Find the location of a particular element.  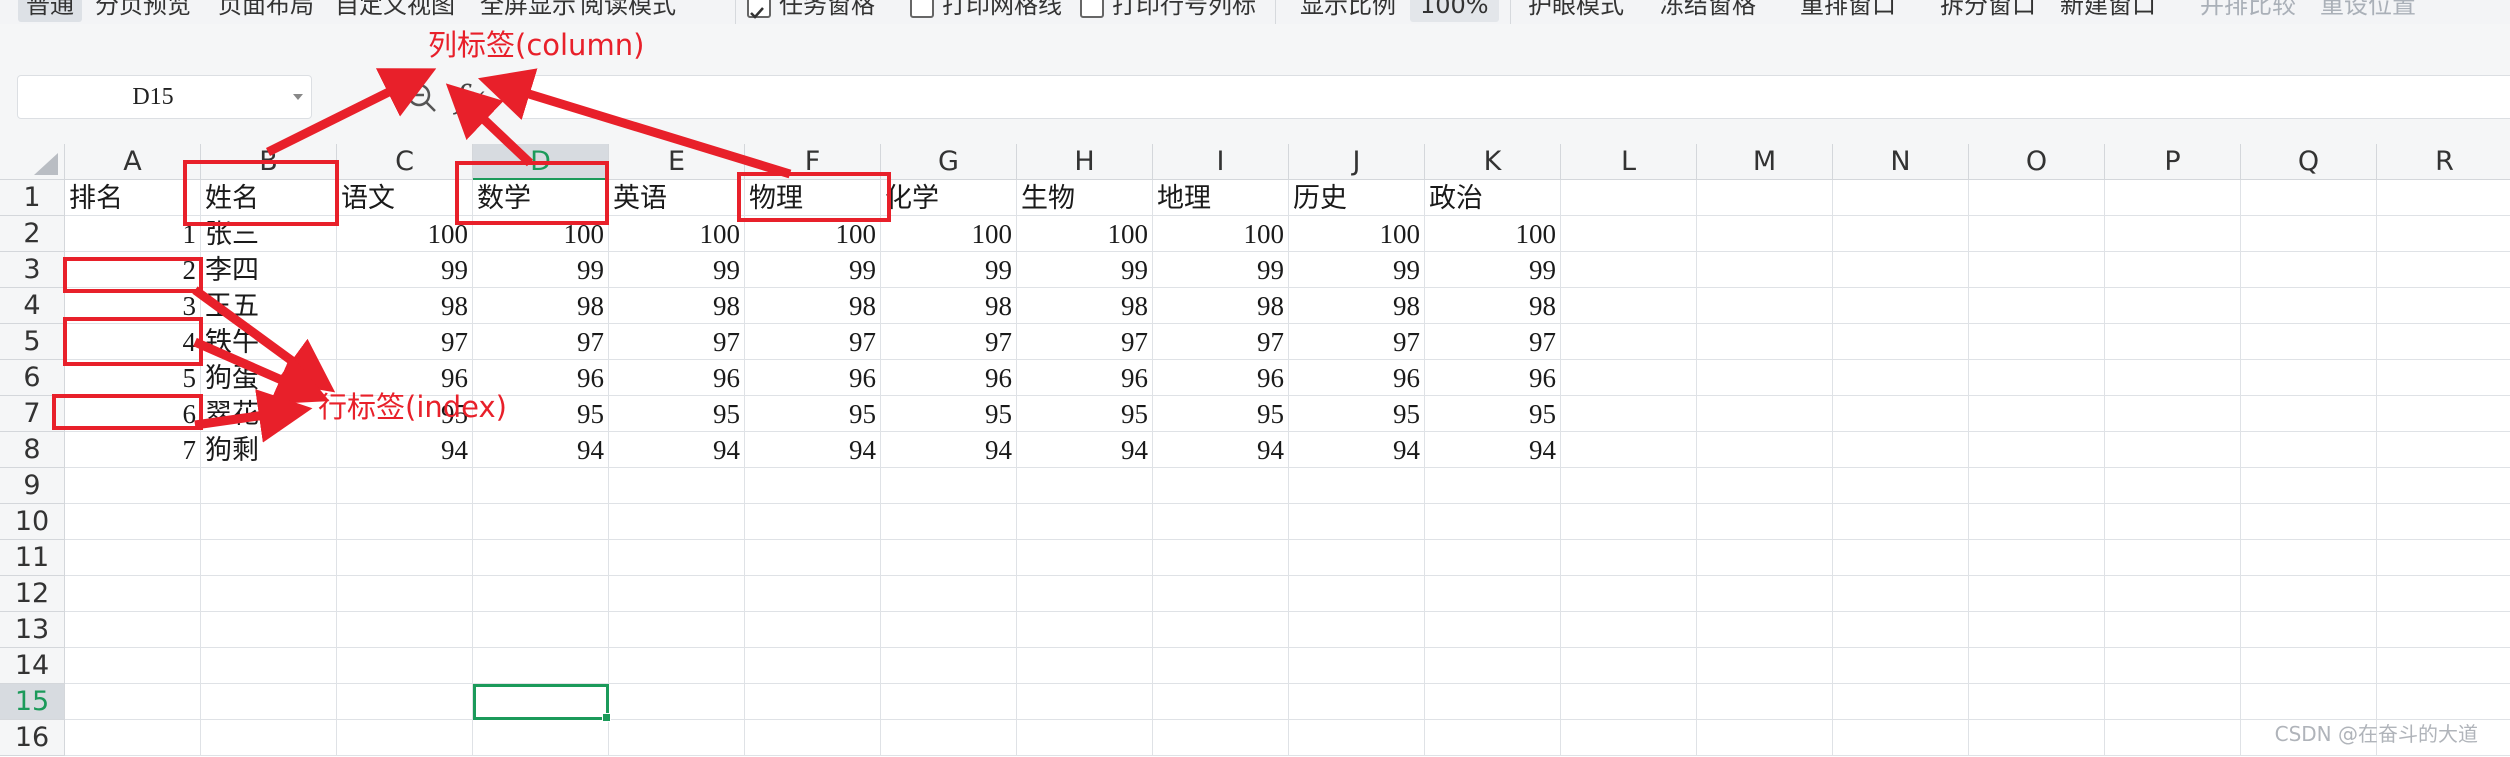

row-header-15: 15 is located at coordinates (32, 702).